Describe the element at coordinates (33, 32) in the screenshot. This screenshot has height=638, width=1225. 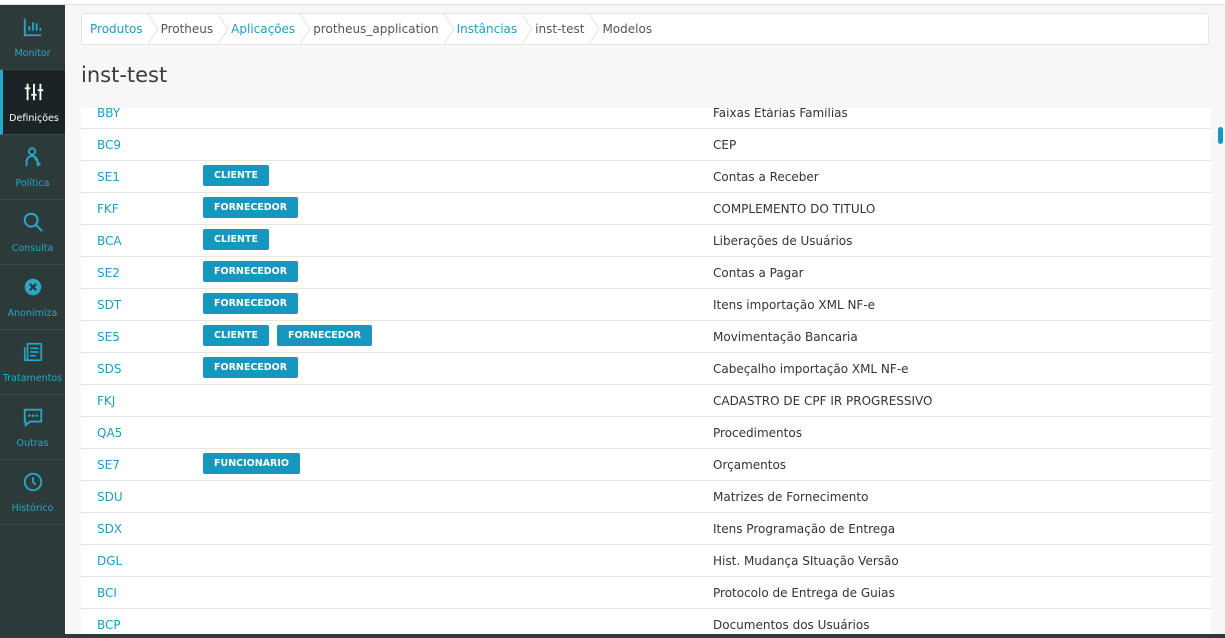
I see `bar-chart-icon` at that location.